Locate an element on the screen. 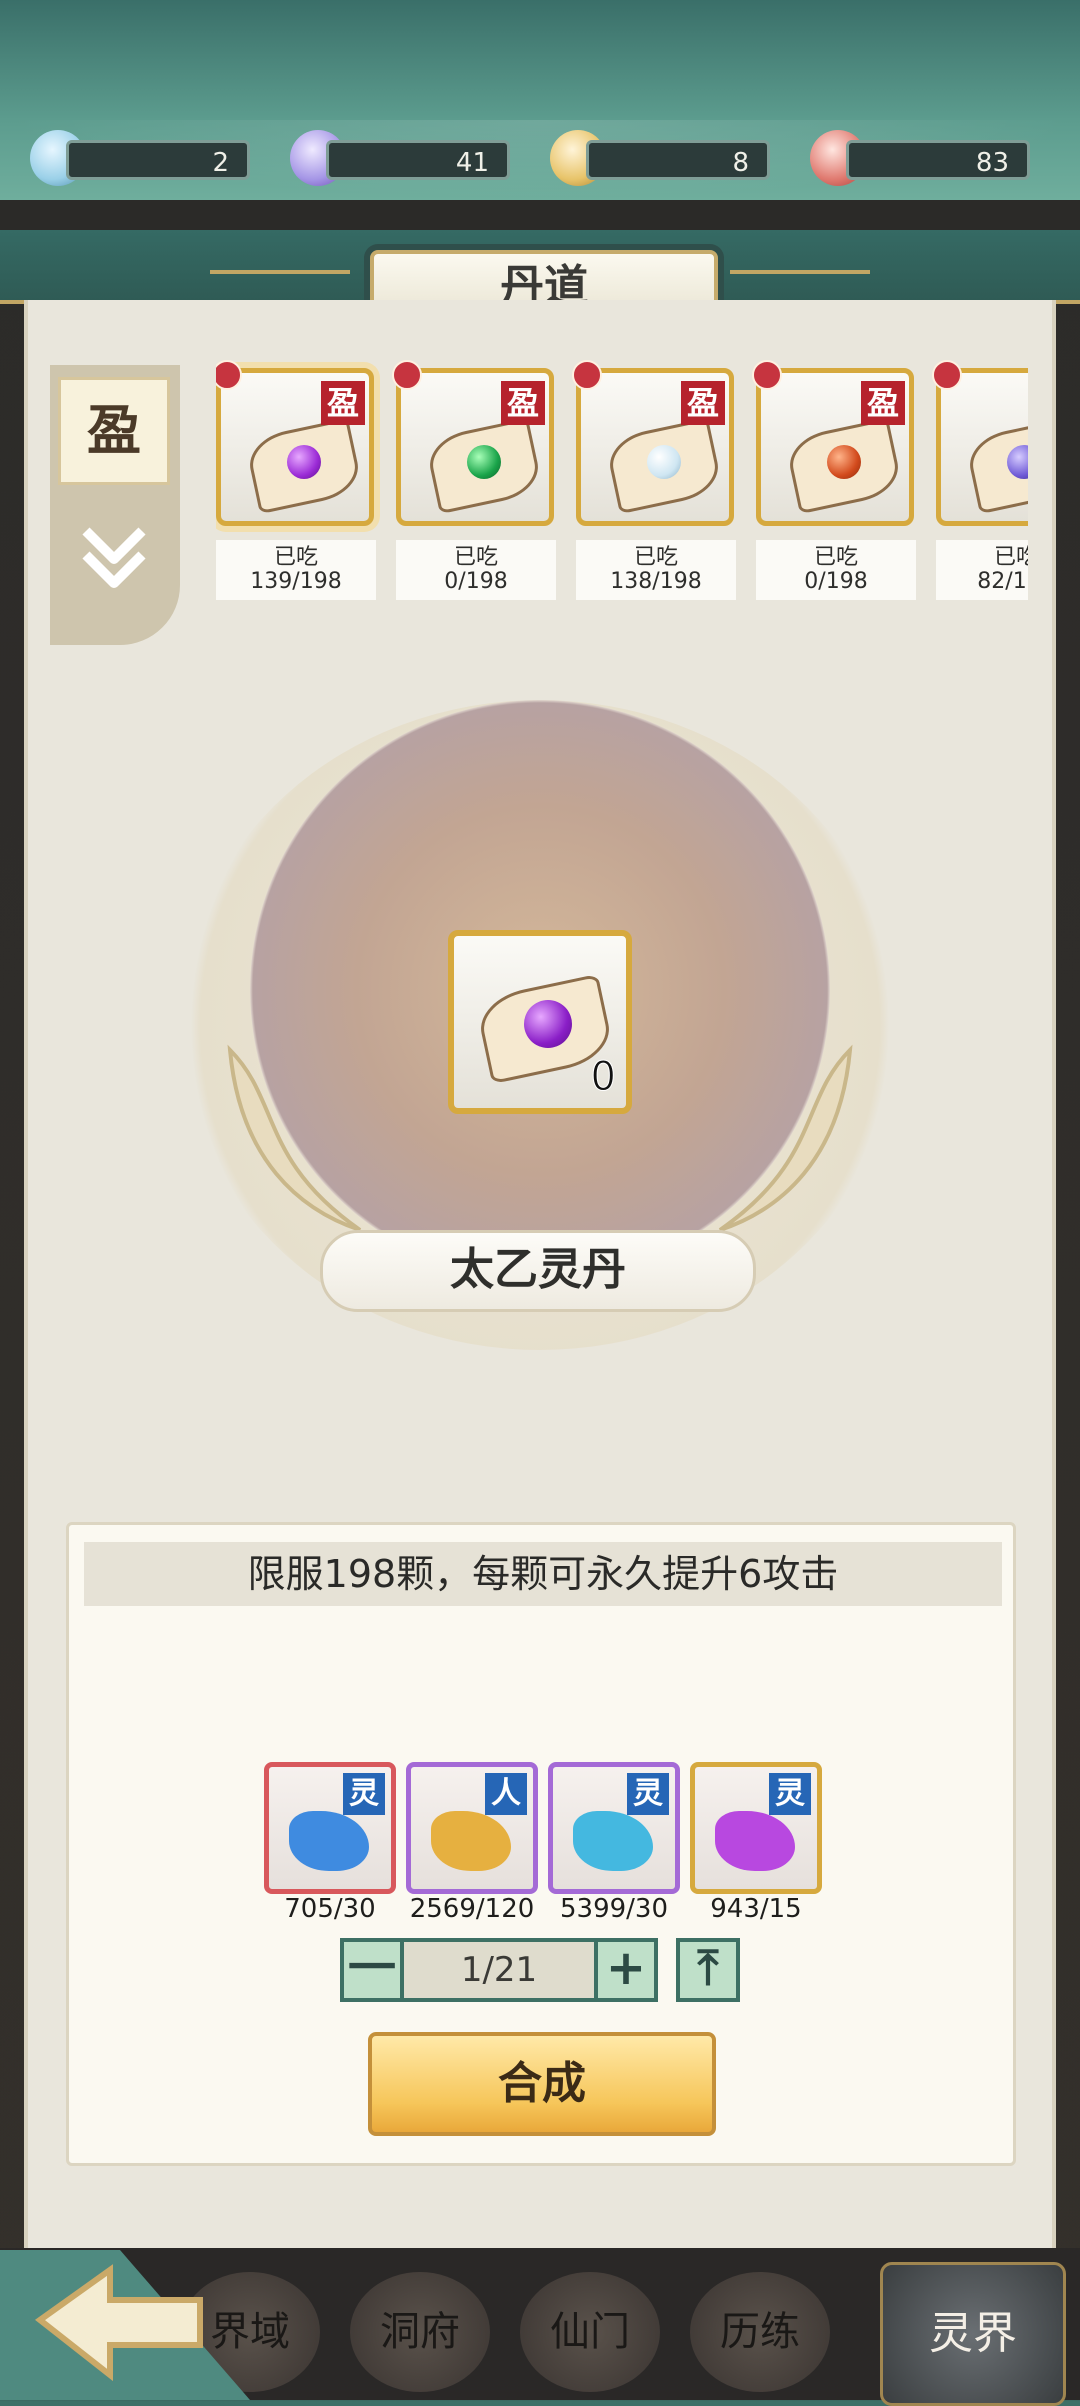 The height and width of the screenshot is (2406, 1080). flame-ornament-right is located at coordinates (785, 1138).